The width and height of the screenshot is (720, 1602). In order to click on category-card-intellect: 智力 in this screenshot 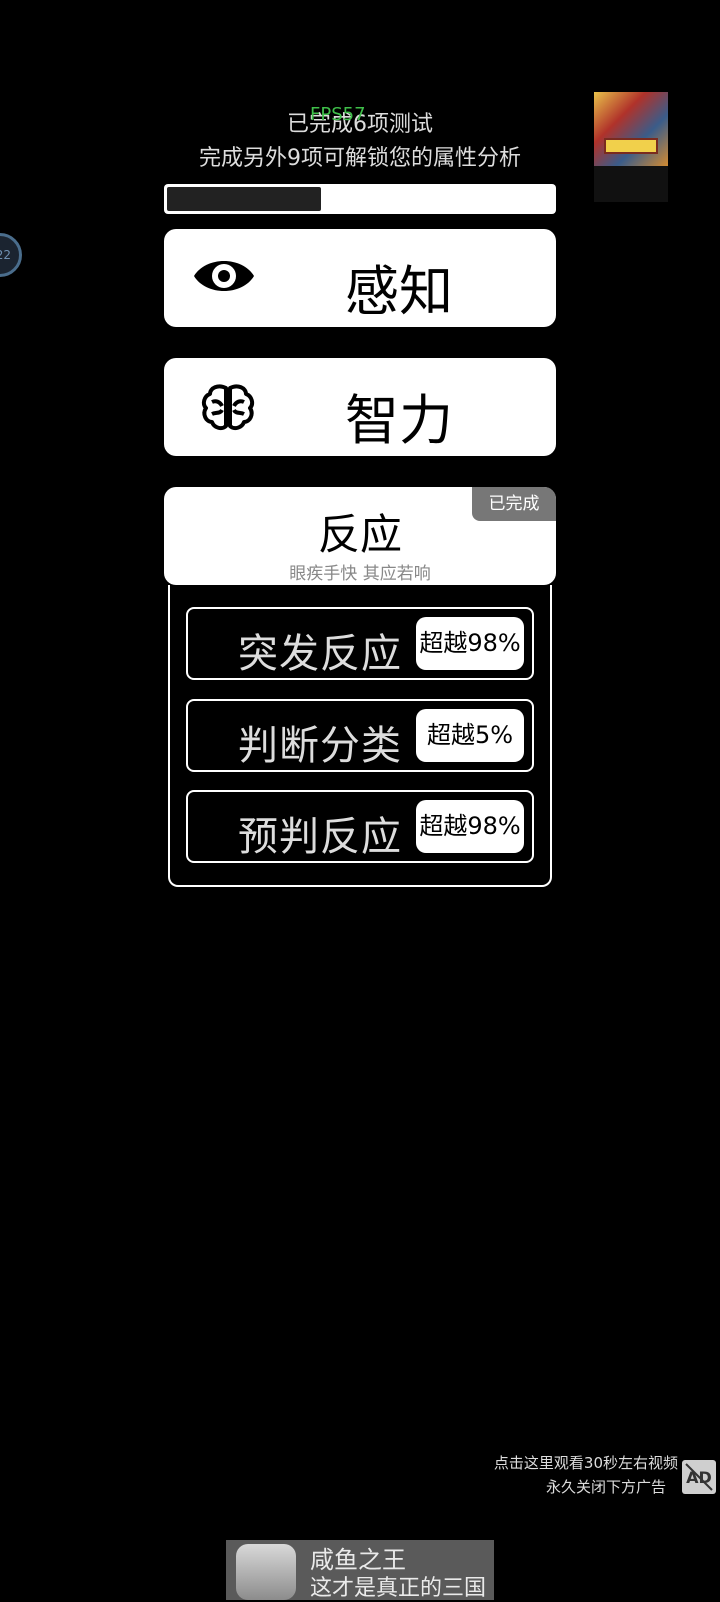, I will do `click(360, 407)`.